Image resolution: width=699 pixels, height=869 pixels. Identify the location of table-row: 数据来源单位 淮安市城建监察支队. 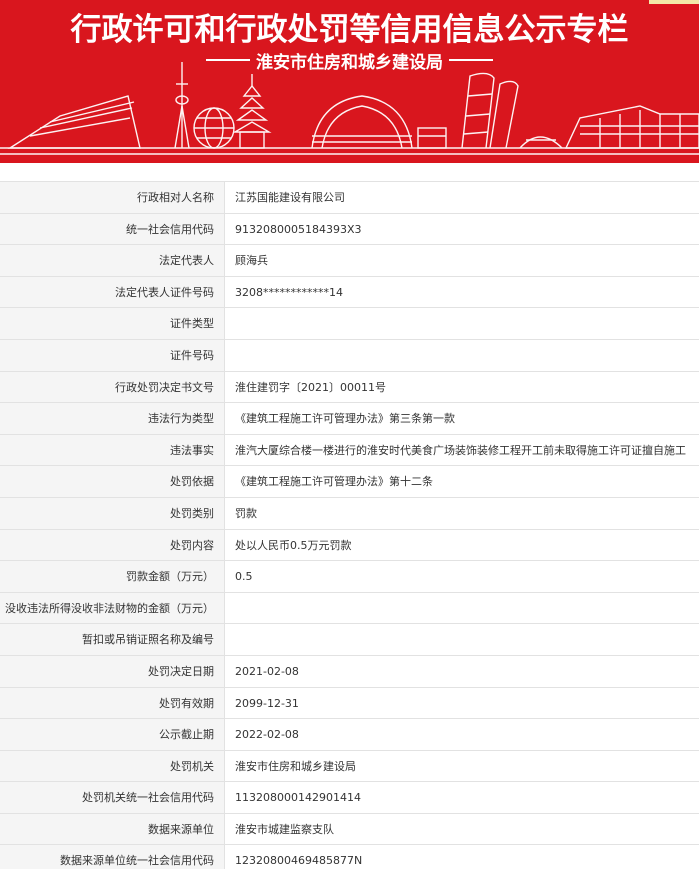
(349, 829).